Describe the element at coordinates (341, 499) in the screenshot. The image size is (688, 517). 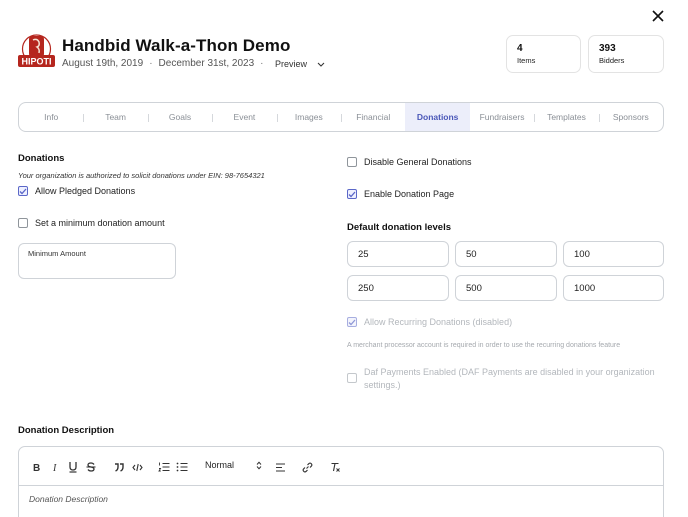
I see `description-editor-area: Donation Description` at that location.